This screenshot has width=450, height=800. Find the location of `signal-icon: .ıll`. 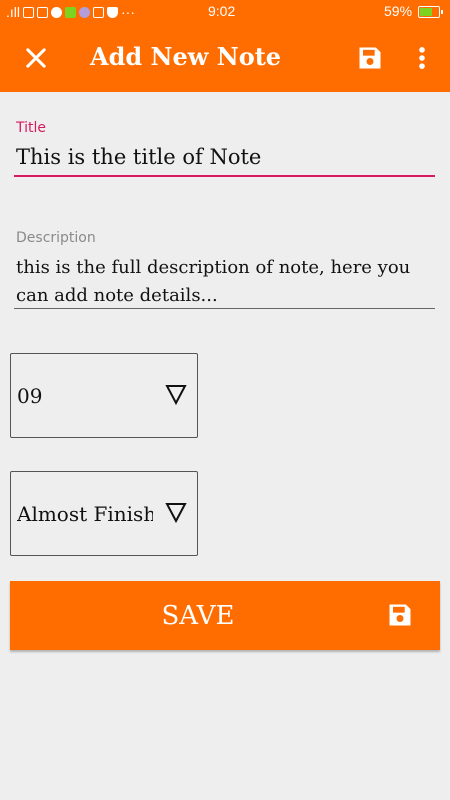

signal-icon: .ıll is located at coordinates (13, 12).